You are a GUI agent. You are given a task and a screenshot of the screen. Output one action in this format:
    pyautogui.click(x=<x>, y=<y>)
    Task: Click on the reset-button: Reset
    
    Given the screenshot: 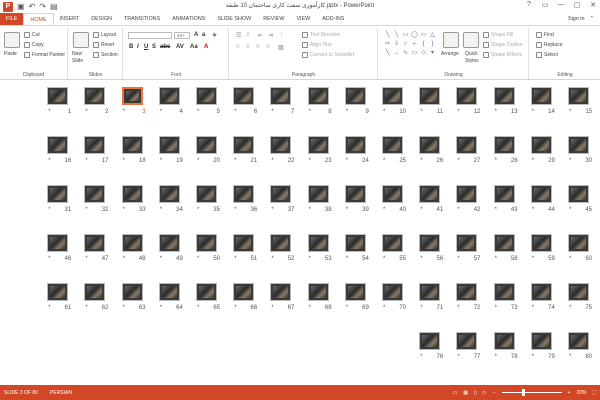 What is the action you would take?
    pyautogui.click(x=103, y=45)
    